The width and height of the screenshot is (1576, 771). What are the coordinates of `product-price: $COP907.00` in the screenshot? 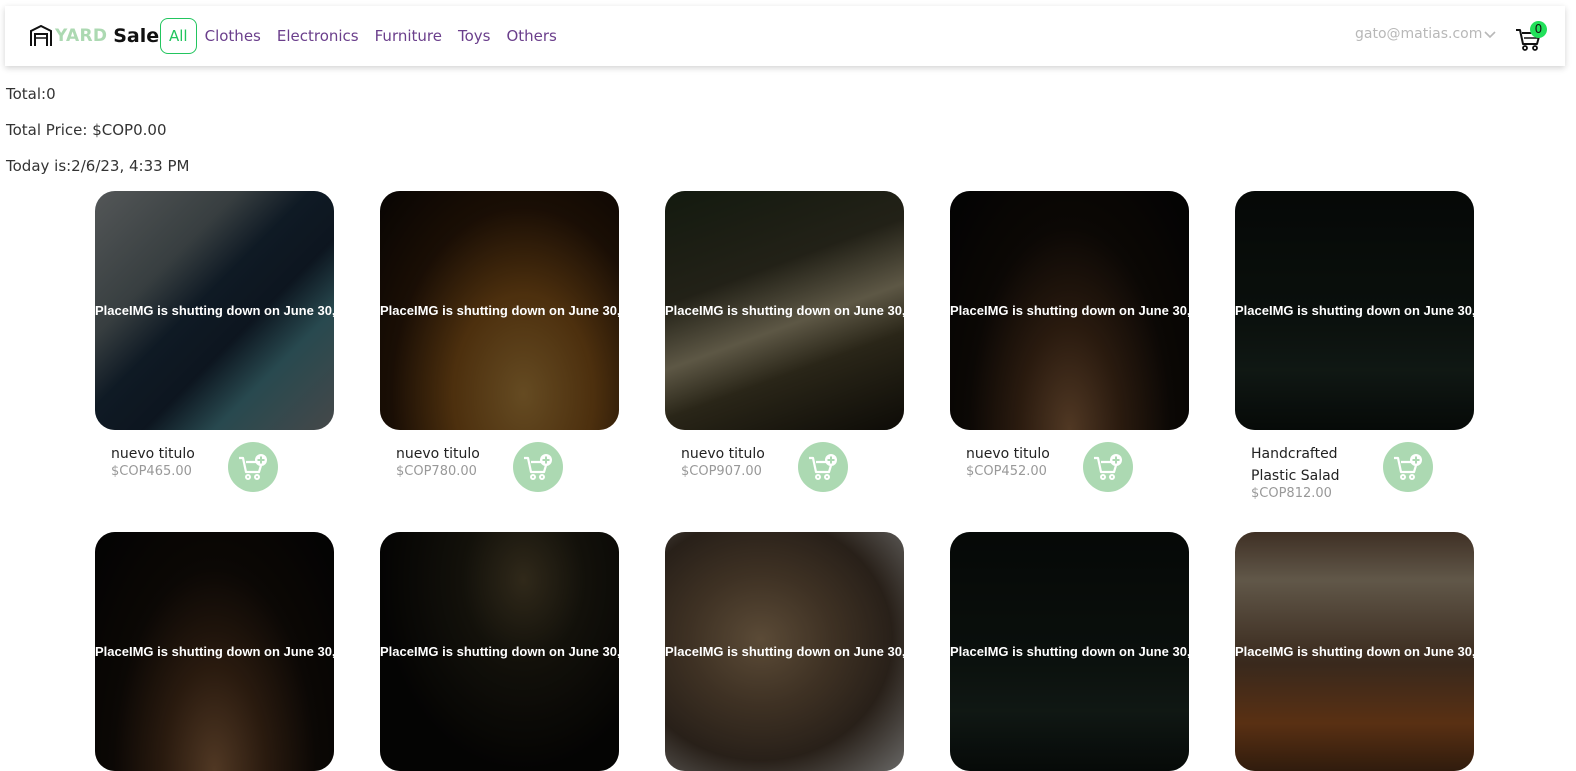 It's located at (721, 471).